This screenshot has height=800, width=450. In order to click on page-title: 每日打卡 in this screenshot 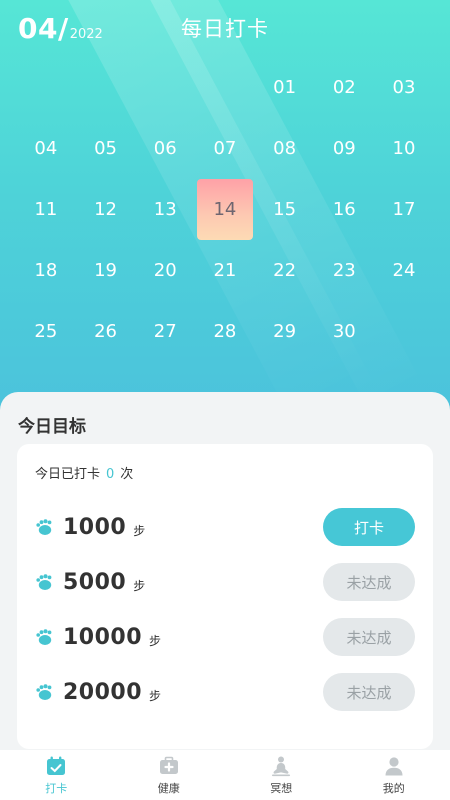, I will do `click(225, 29)`.